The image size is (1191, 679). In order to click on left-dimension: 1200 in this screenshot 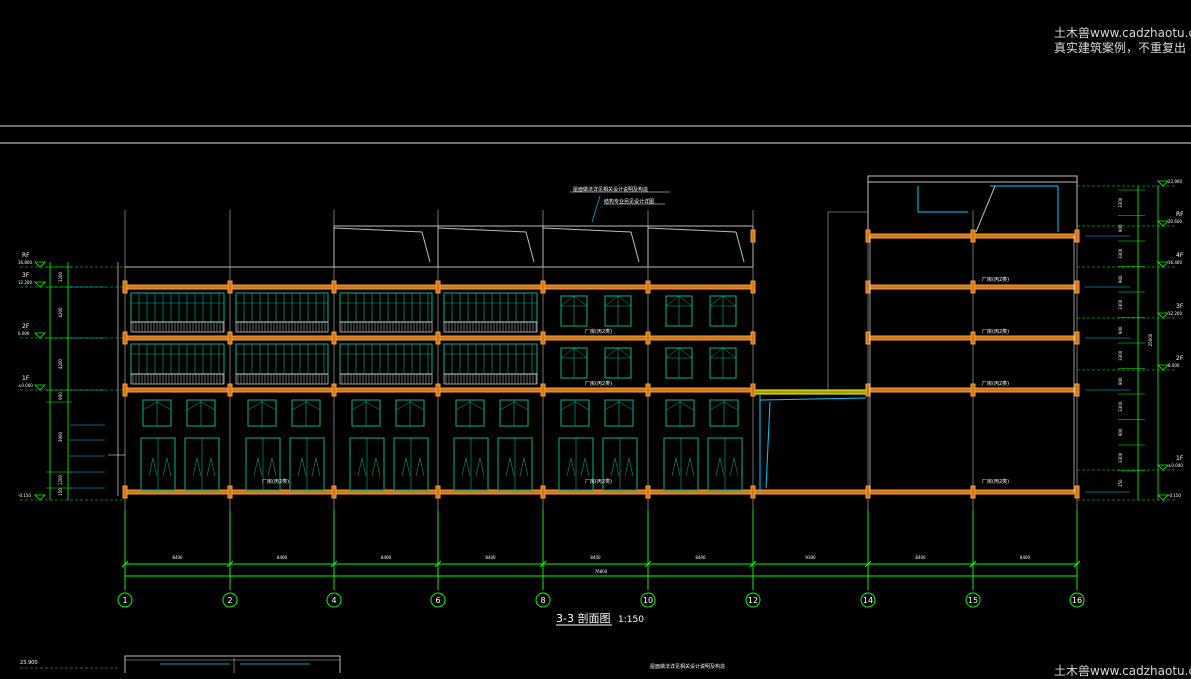, I will do `click(60, 479)`.